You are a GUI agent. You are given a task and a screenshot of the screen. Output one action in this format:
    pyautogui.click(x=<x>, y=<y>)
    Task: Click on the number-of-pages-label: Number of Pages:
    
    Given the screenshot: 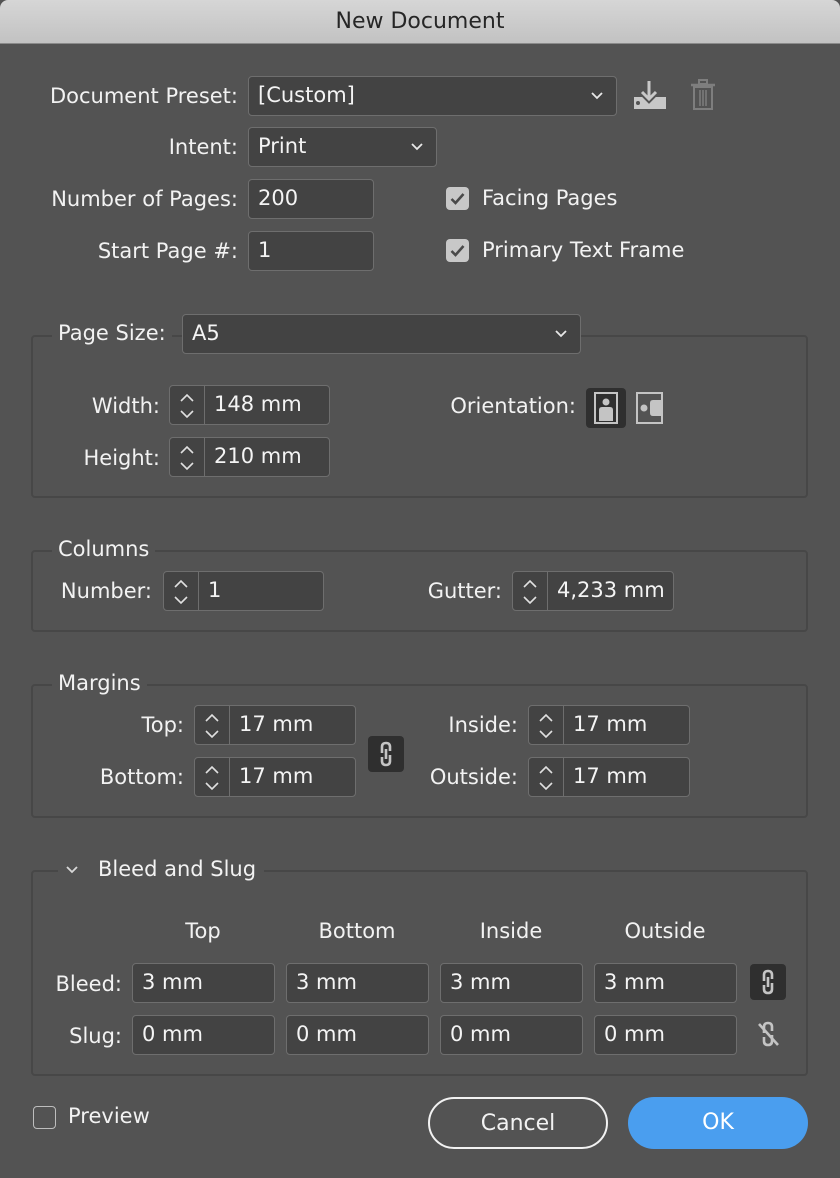 What is the action you would take?
    pyautogui.click(x=144, y=199)
    